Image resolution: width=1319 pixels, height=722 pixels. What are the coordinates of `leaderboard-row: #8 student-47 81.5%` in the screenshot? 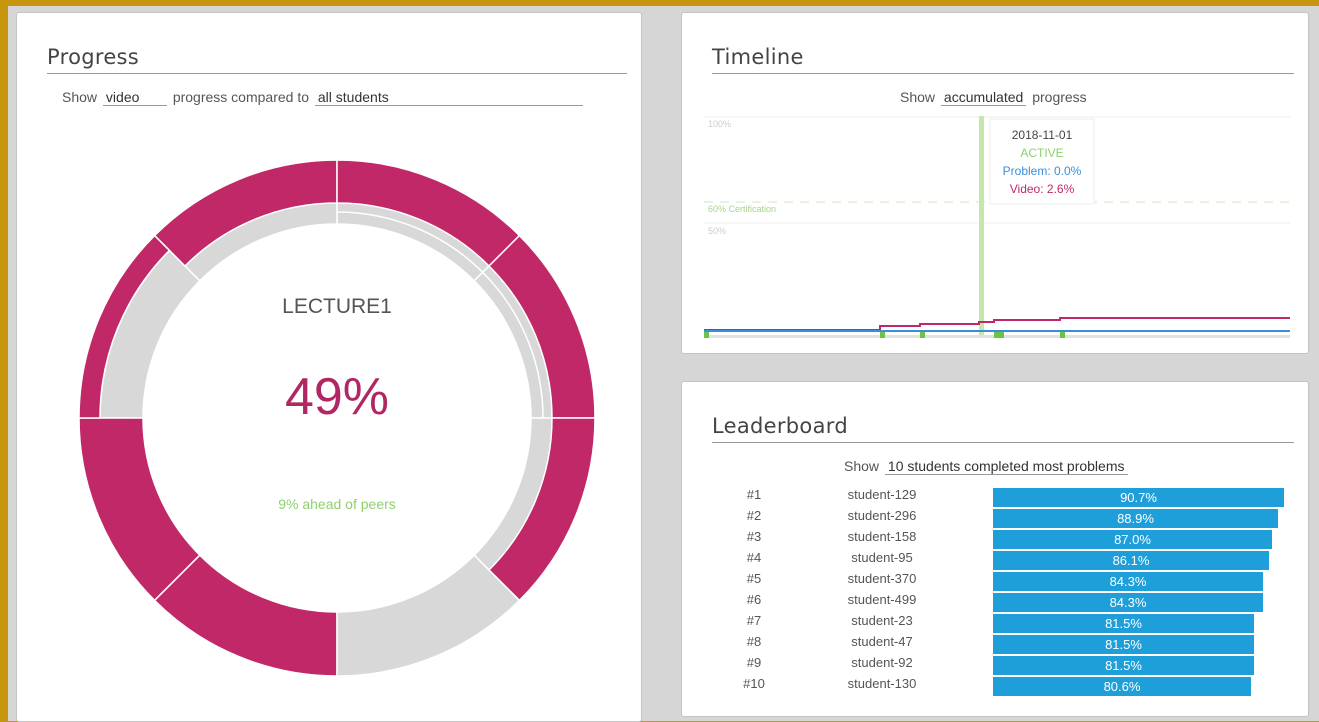 It's located at (996, 644).